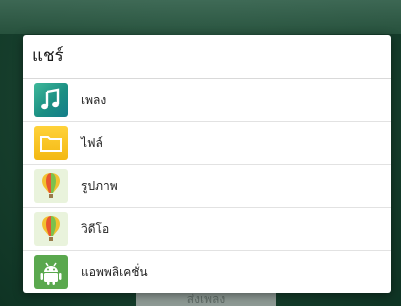  What do you see at coordinates (51, 143) in the screenshot?
I see `folder-icon` at bounding box center [51, 143].